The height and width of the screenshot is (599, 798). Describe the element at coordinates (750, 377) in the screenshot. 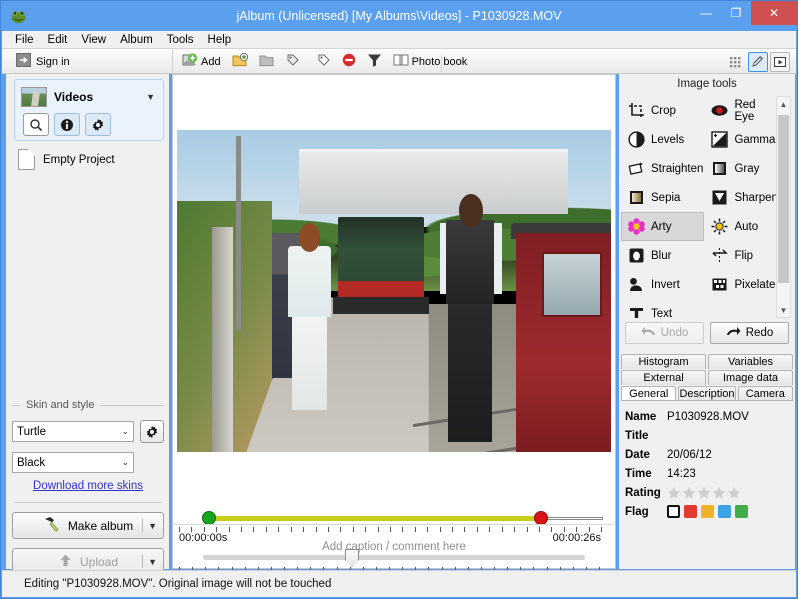

I see `tab-image-data: Image data` at that location.